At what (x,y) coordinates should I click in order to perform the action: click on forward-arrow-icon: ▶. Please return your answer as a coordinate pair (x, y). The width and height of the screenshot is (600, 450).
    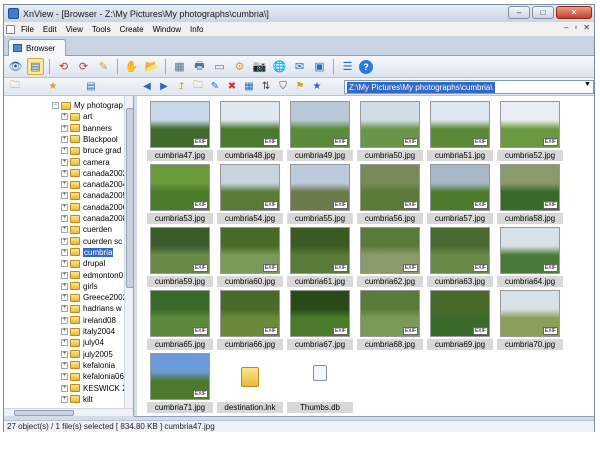
    Looking at the image, I should click on (164, 86).